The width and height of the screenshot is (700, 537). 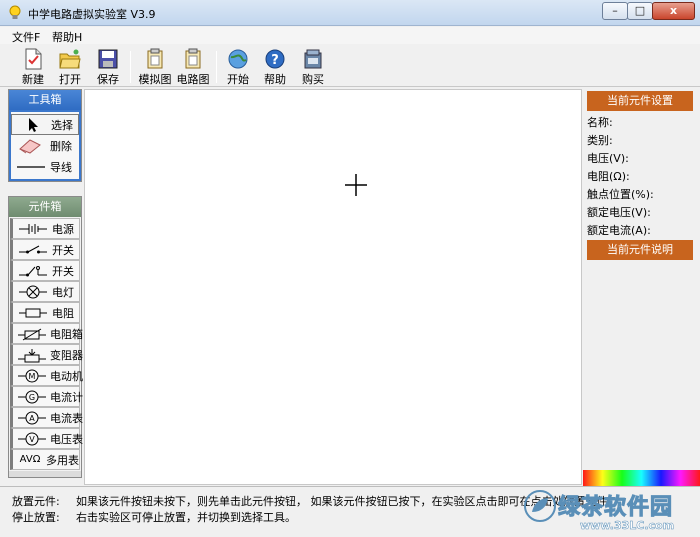 I want to click on tool-wire: 导线, so click(x=45, y=166).